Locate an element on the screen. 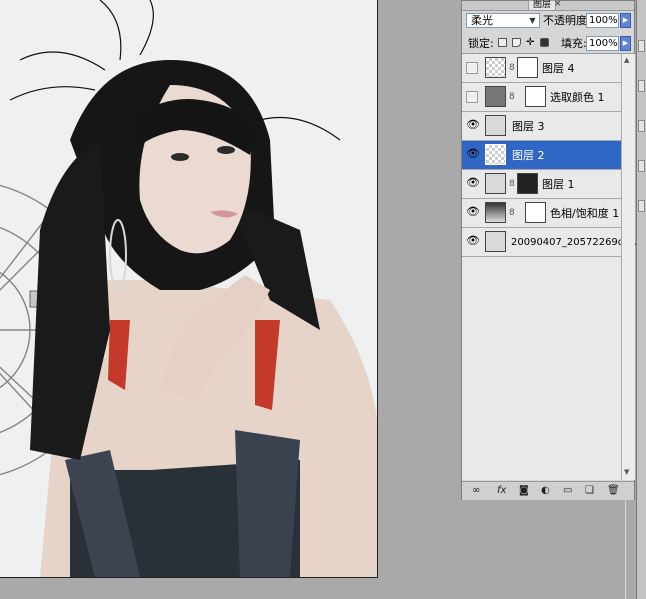 This screenshot has height=599, width=646. link-icon: ∞ is located at coordinates (476, 491).